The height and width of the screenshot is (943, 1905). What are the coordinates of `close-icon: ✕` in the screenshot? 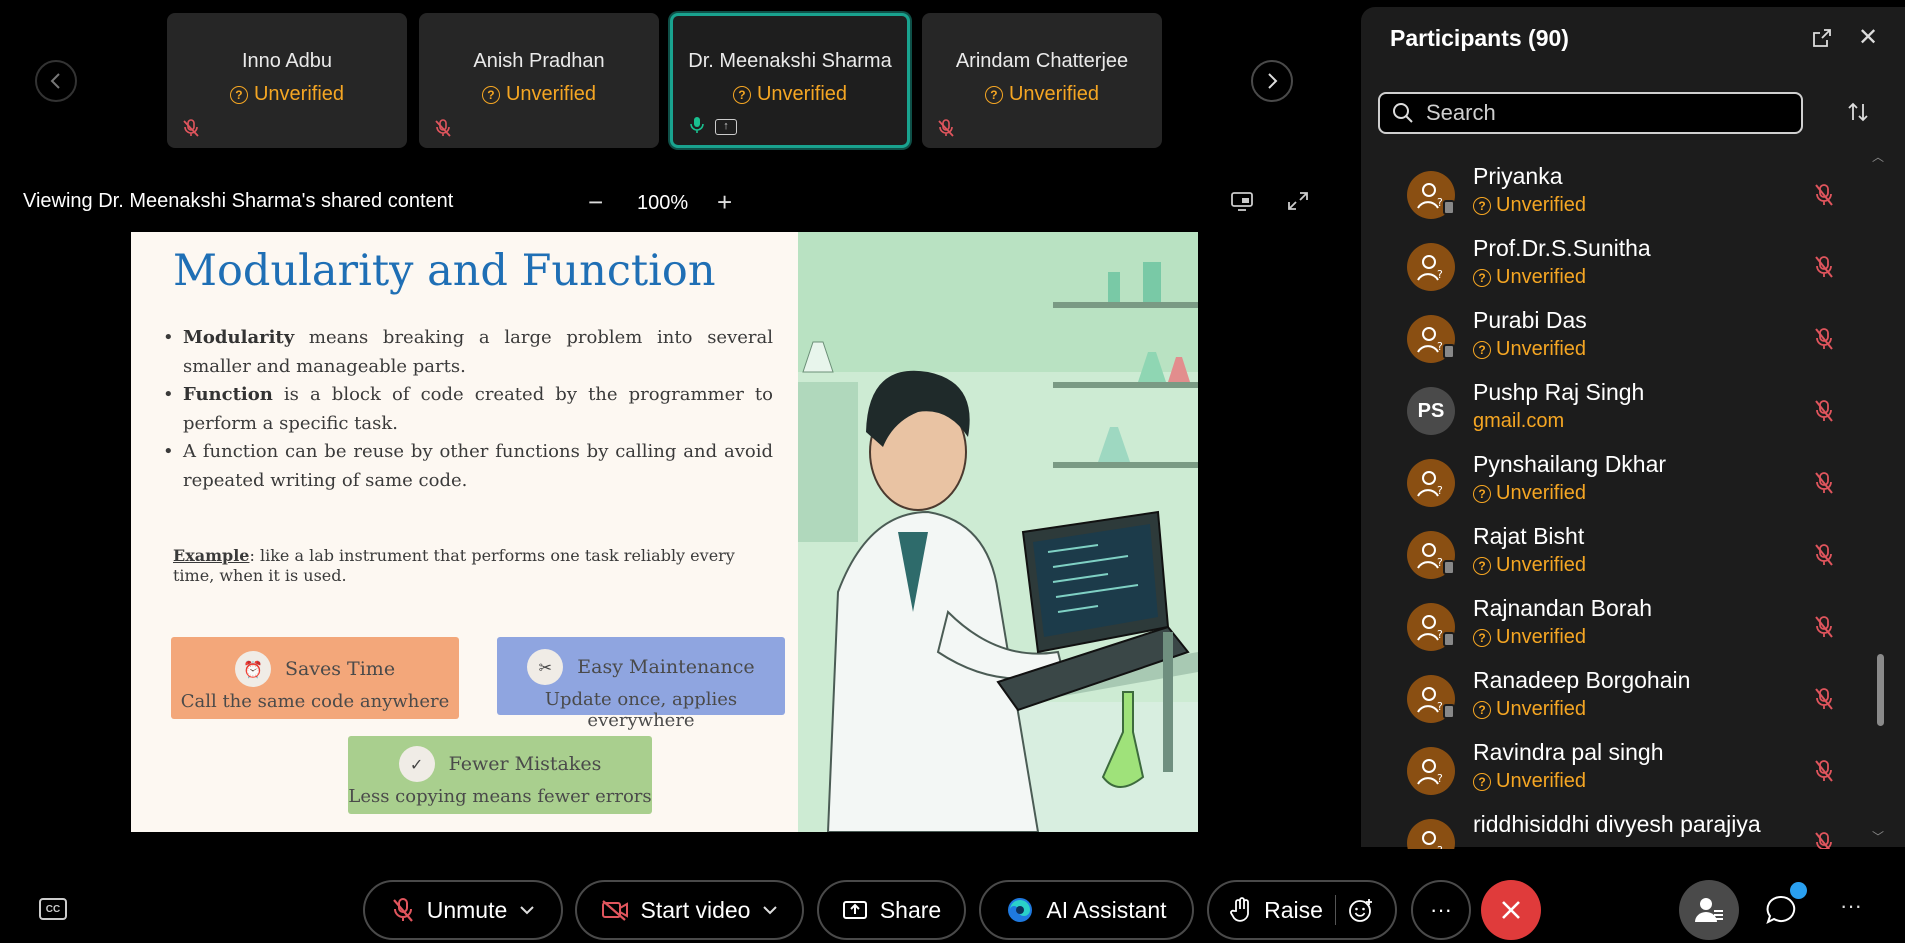 It's located at (1868, 37).